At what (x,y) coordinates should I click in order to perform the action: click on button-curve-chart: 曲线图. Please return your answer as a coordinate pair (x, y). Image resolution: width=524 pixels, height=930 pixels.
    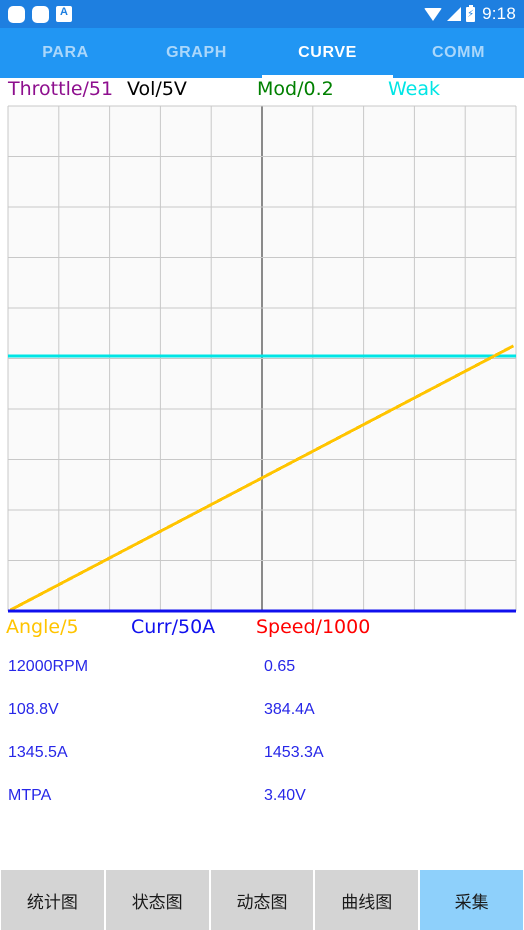
    Looking at the image, I should click on (367, 900).